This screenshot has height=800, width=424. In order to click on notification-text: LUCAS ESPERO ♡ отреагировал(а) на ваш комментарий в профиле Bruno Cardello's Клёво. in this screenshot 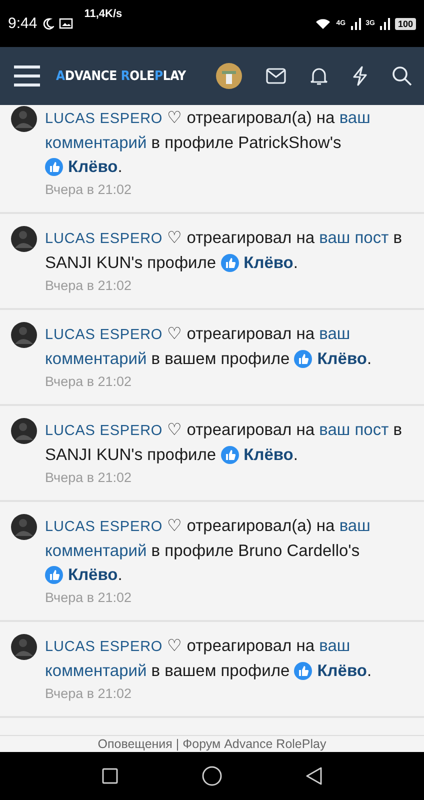, I will do `click(229, 550)`.